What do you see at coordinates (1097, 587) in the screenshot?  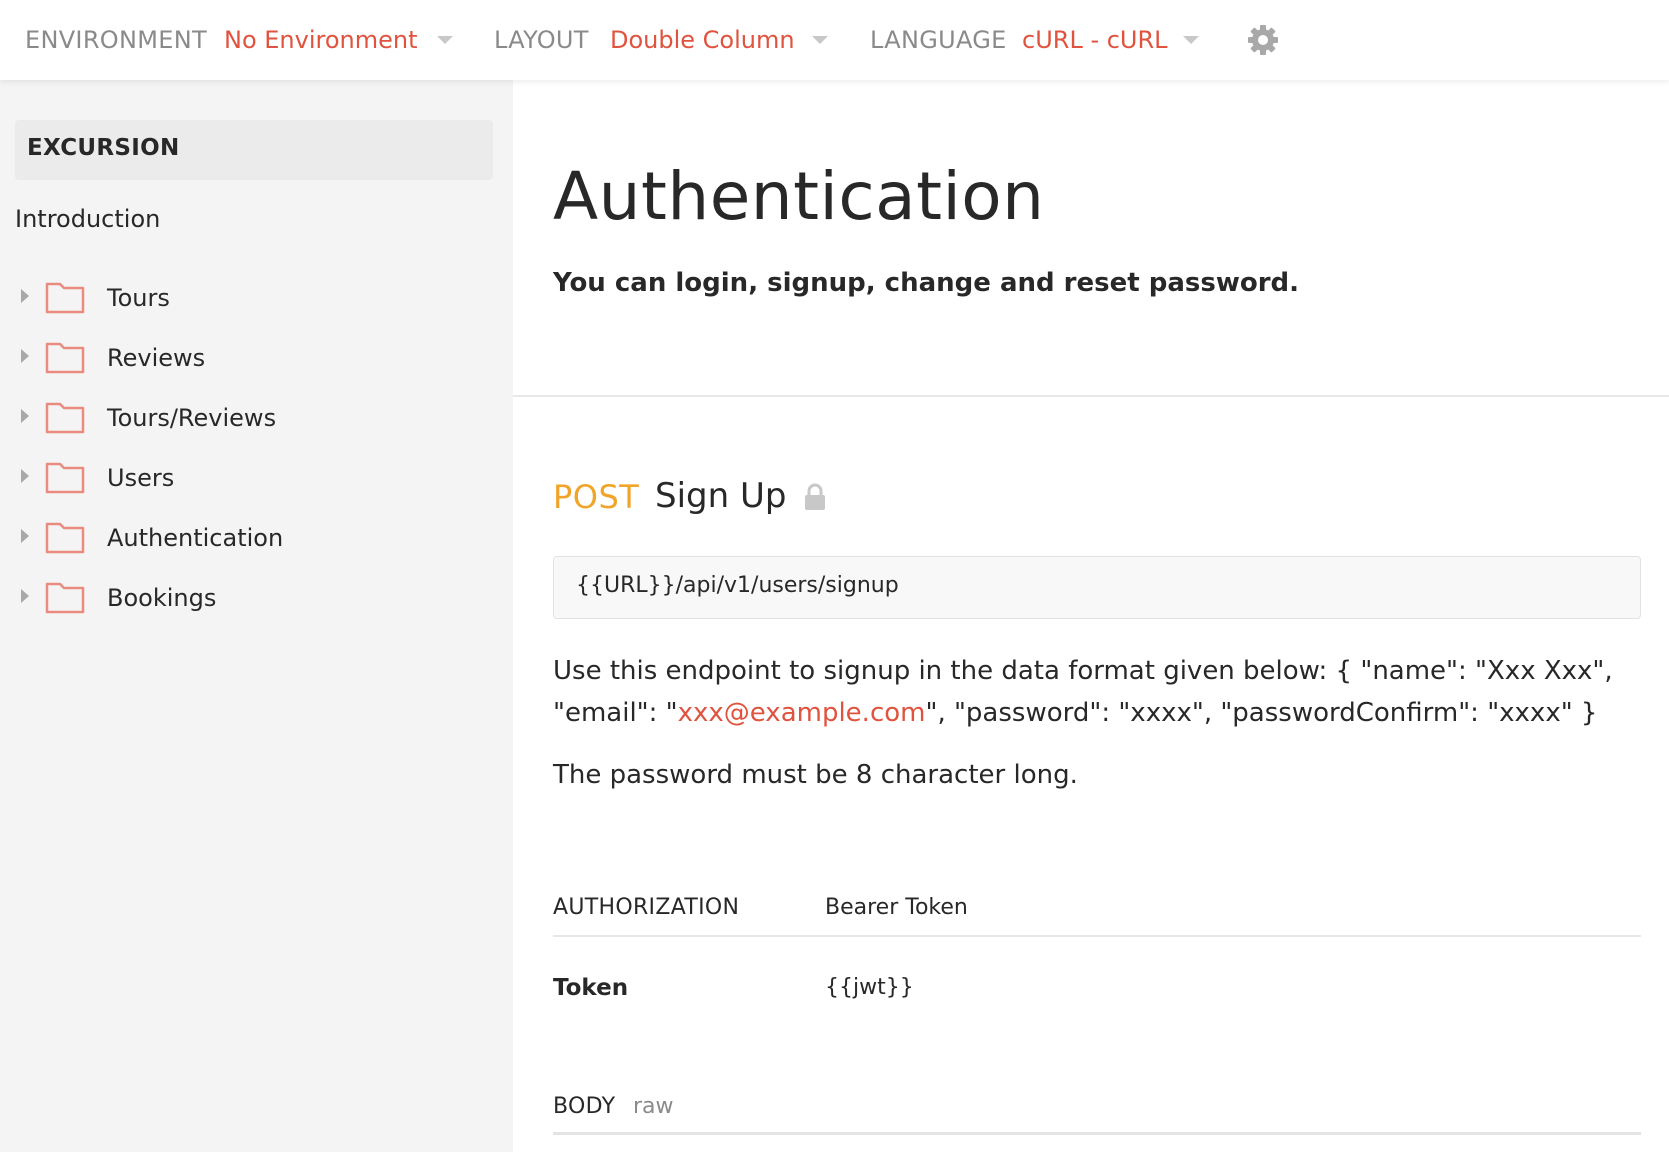 I see `request-url-field: {{URL}}/api/v1/users/signup` at bounding box center [1097, 587].